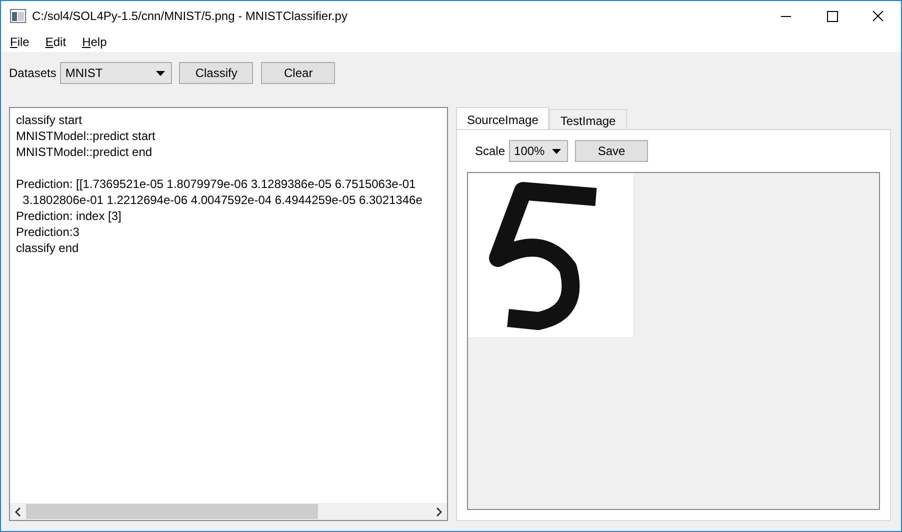  Describe the element at coordinates (94, 41) in the screenshot. I see `menu-item: Help` at that location.